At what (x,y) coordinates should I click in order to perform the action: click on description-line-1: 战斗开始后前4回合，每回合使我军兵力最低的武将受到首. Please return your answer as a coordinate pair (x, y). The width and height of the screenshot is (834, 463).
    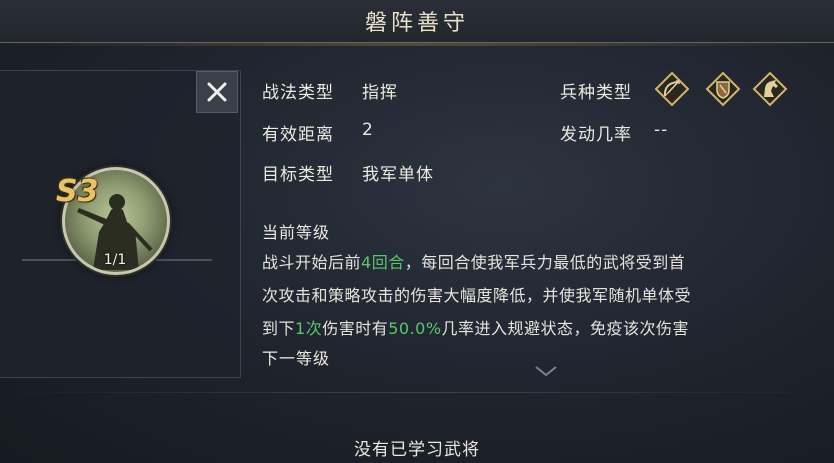
    Looking at the image, I should click on (542, 261).